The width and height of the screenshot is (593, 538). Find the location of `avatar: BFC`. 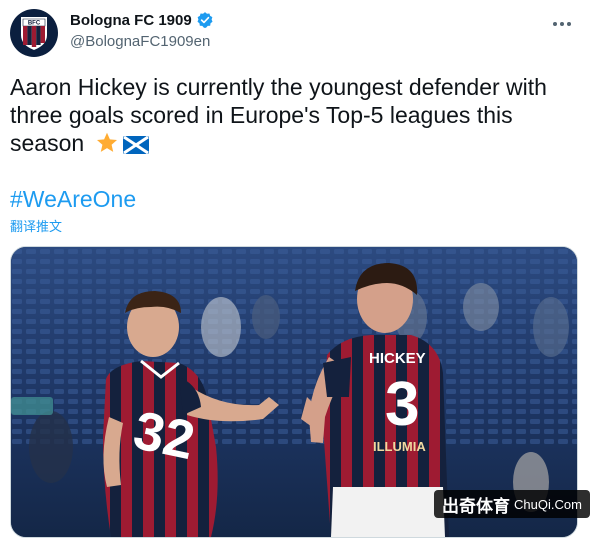

avatar: BFC is located at coordinates (34, 33).